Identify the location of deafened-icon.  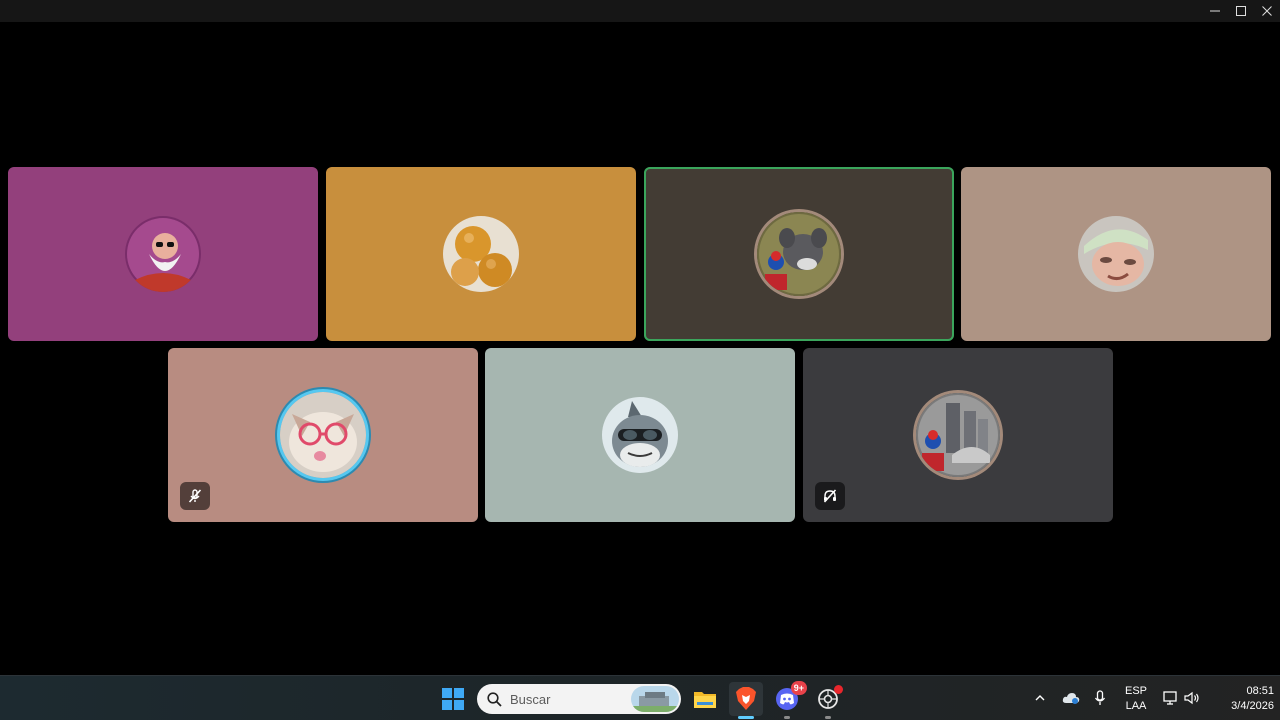
(830, 496).